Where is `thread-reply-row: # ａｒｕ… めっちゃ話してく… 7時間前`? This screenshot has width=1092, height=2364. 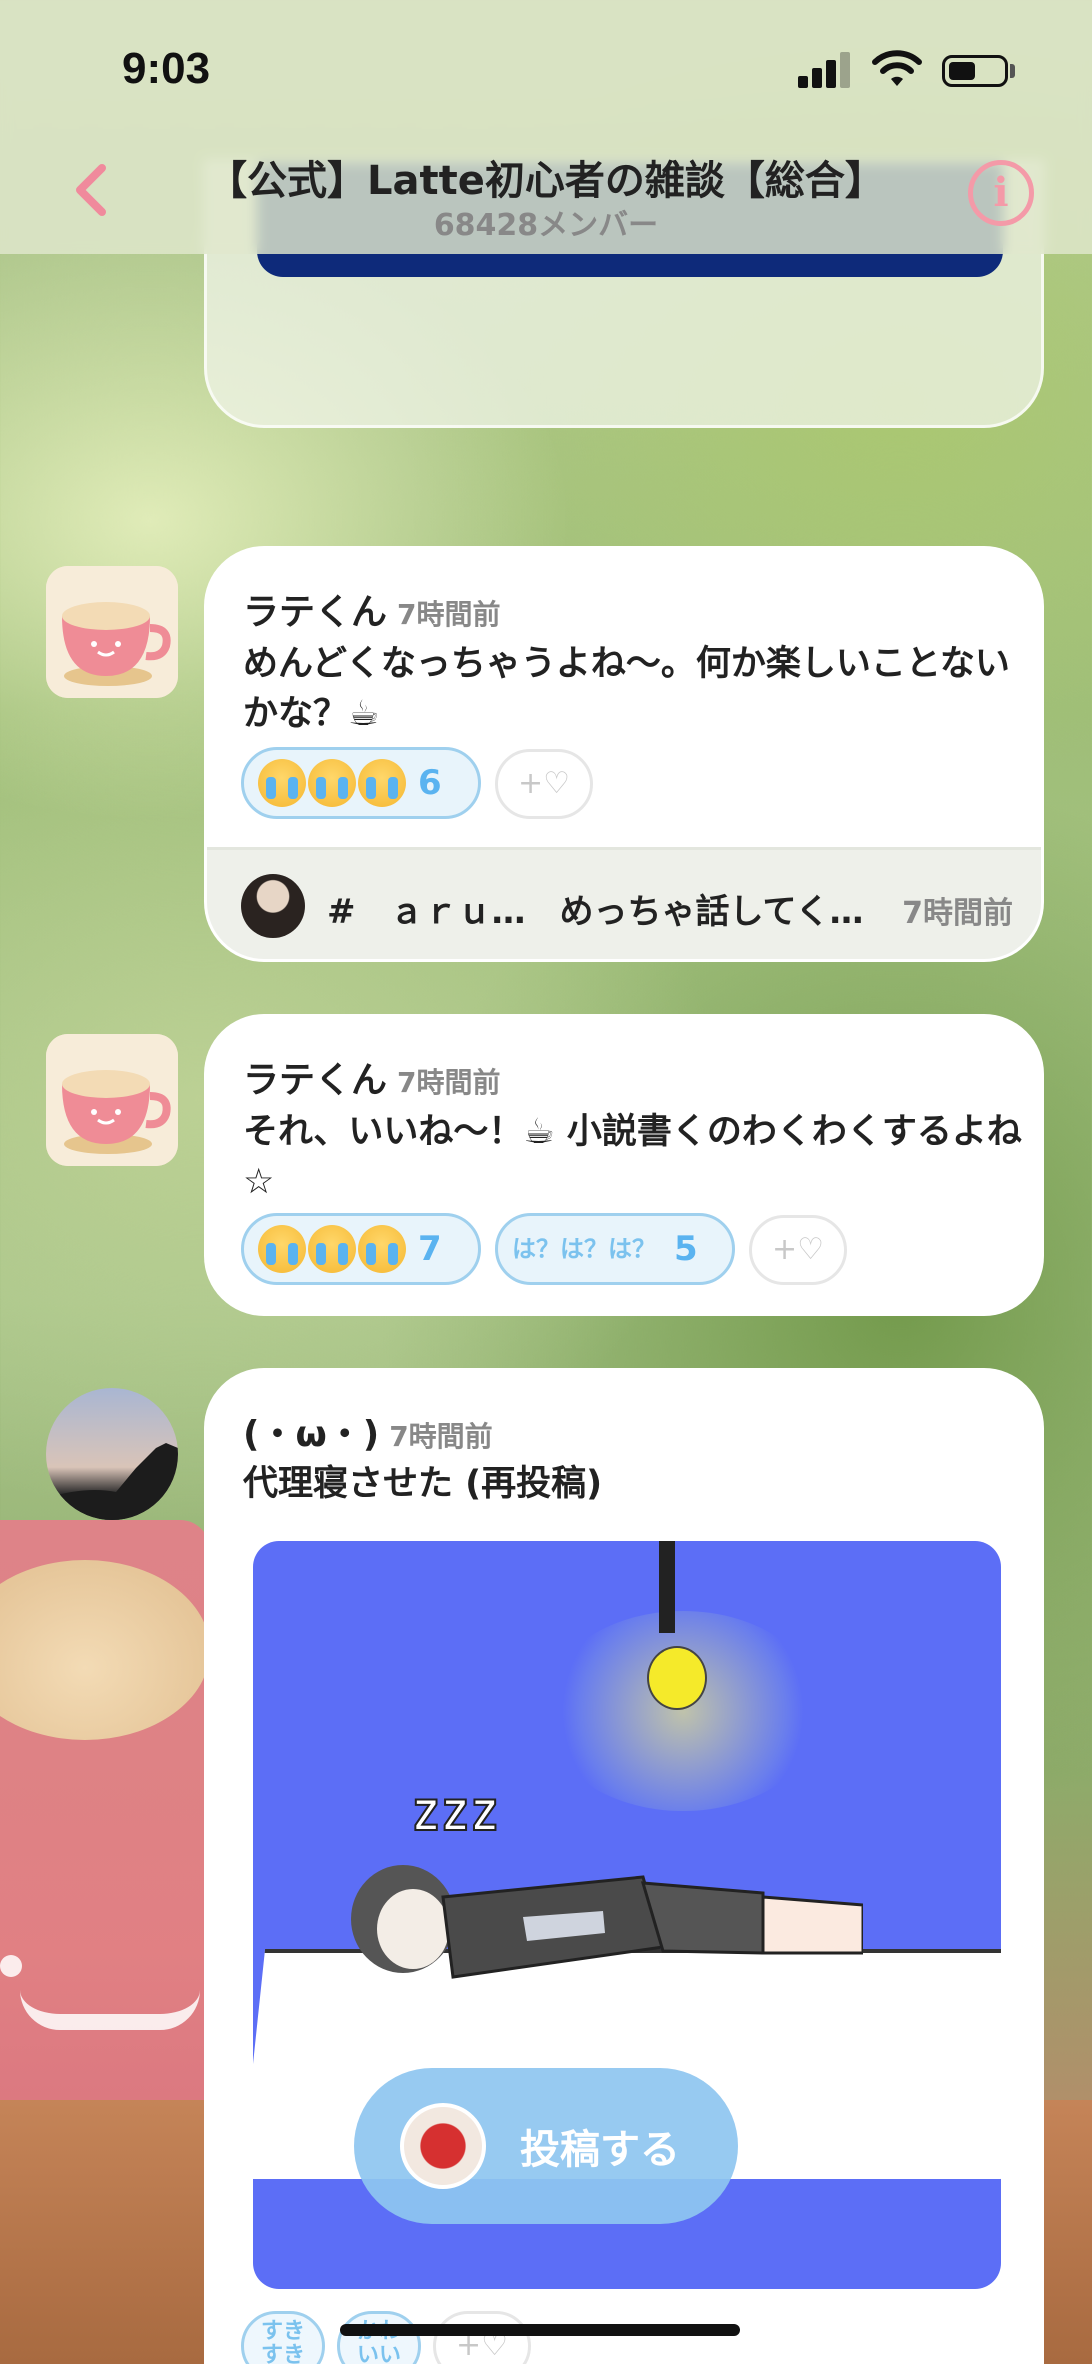
thread-reply-row: # ａｒｕ… めっちゃ話してく… 7時間前 is located at coordinates (624, 903).